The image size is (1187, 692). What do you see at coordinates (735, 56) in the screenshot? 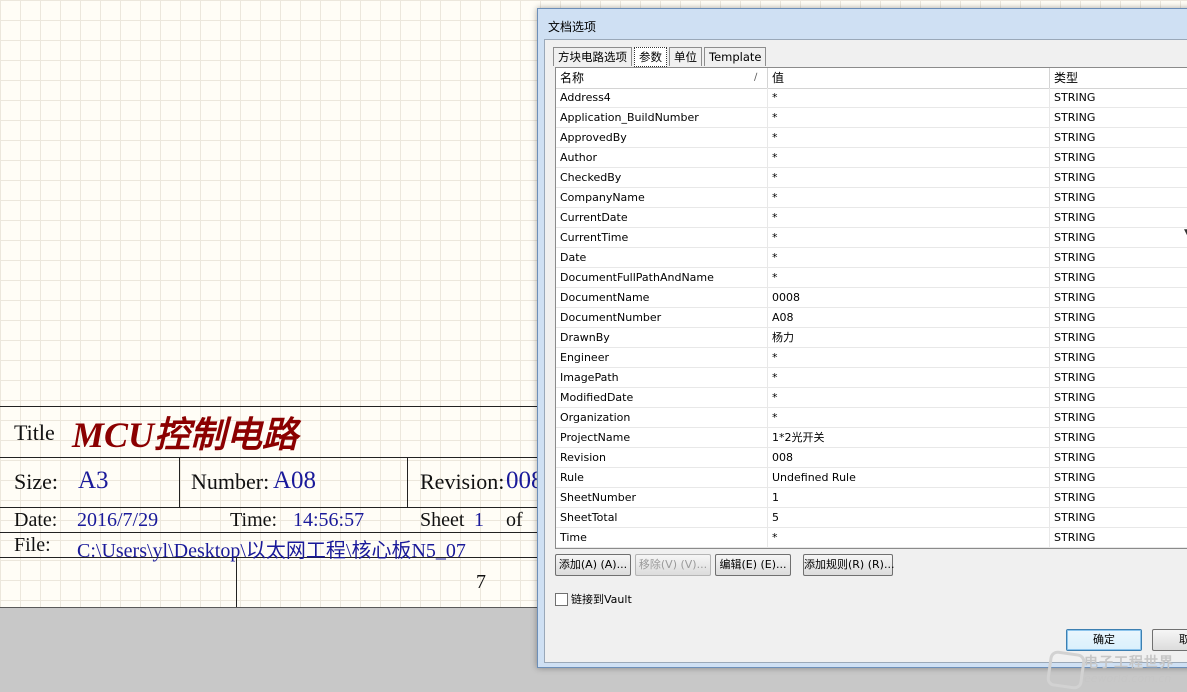
I see `tab-template: Template` at bounding box center [735, 56].